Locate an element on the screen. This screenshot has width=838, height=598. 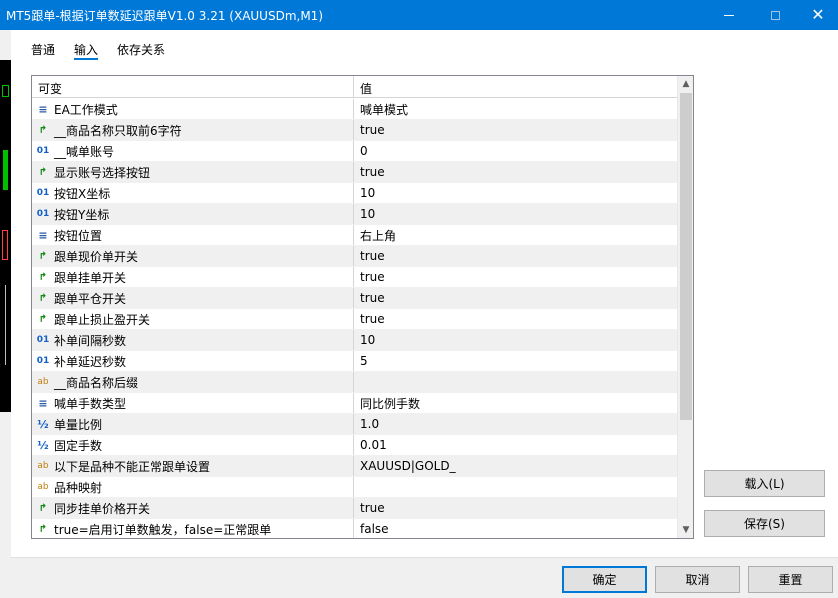
table-row: ½ 单量比例 1.0 is located at coordinates (354, 424).